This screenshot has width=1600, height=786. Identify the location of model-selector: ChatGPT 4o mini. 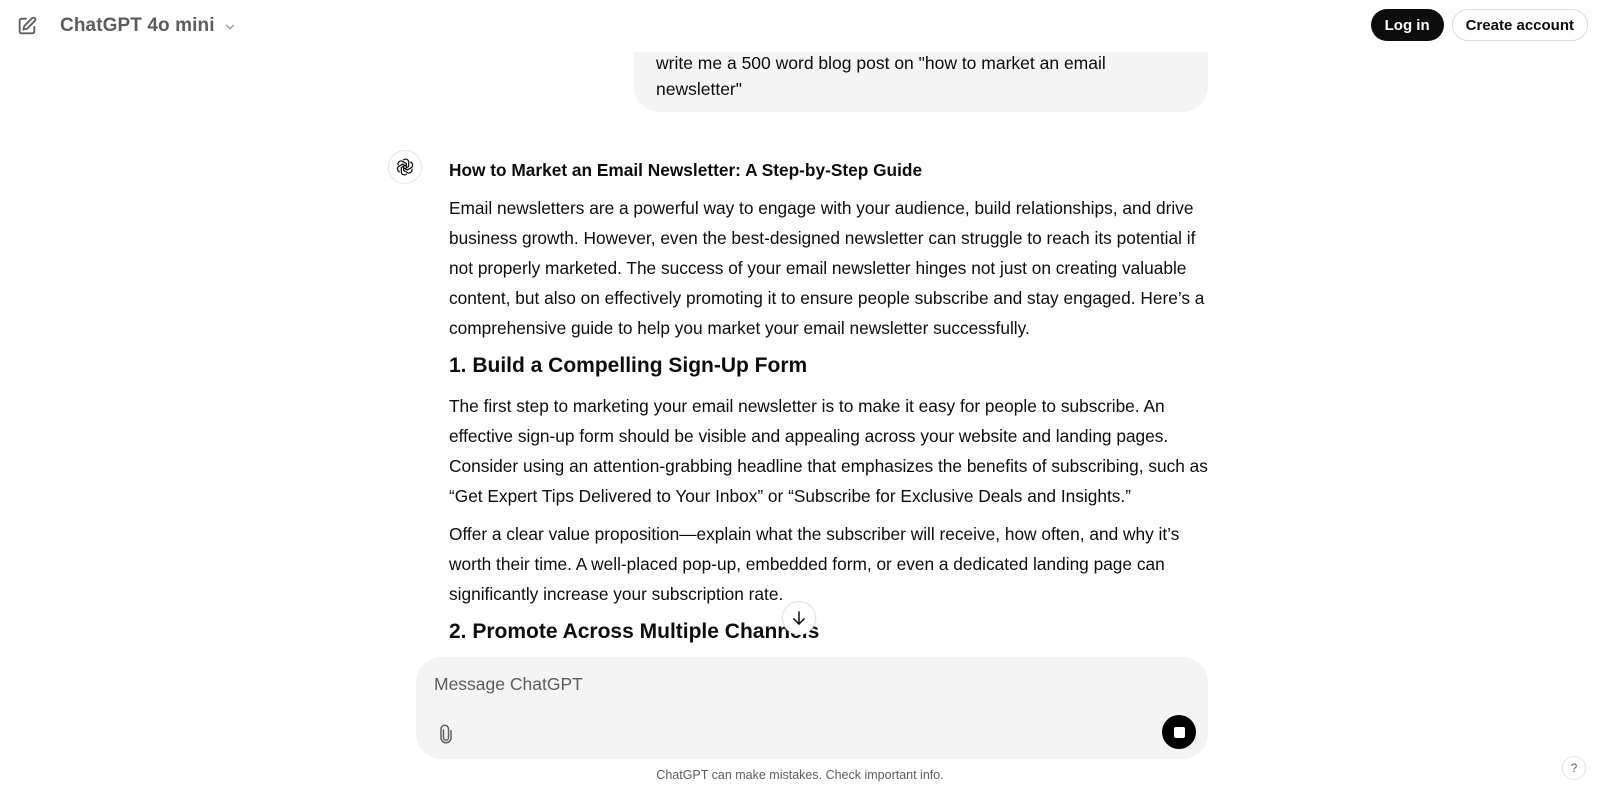
(148, 26).